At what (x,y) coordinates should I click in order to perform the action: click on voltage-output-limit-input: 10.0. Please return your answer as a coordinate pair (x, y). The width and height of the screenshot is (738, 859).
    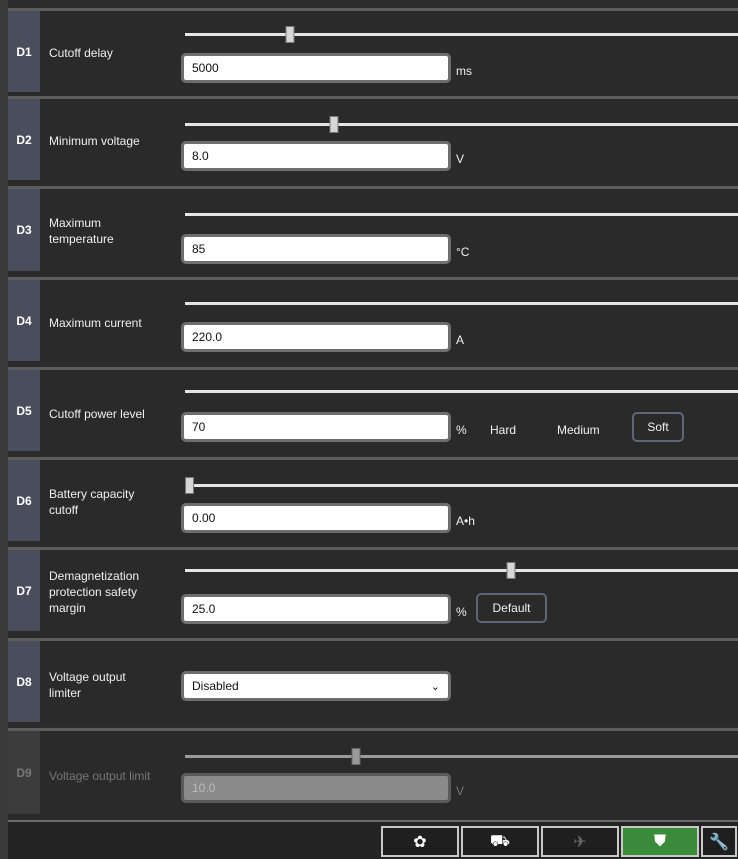
    Looking at the image, I should click on (316, 788).